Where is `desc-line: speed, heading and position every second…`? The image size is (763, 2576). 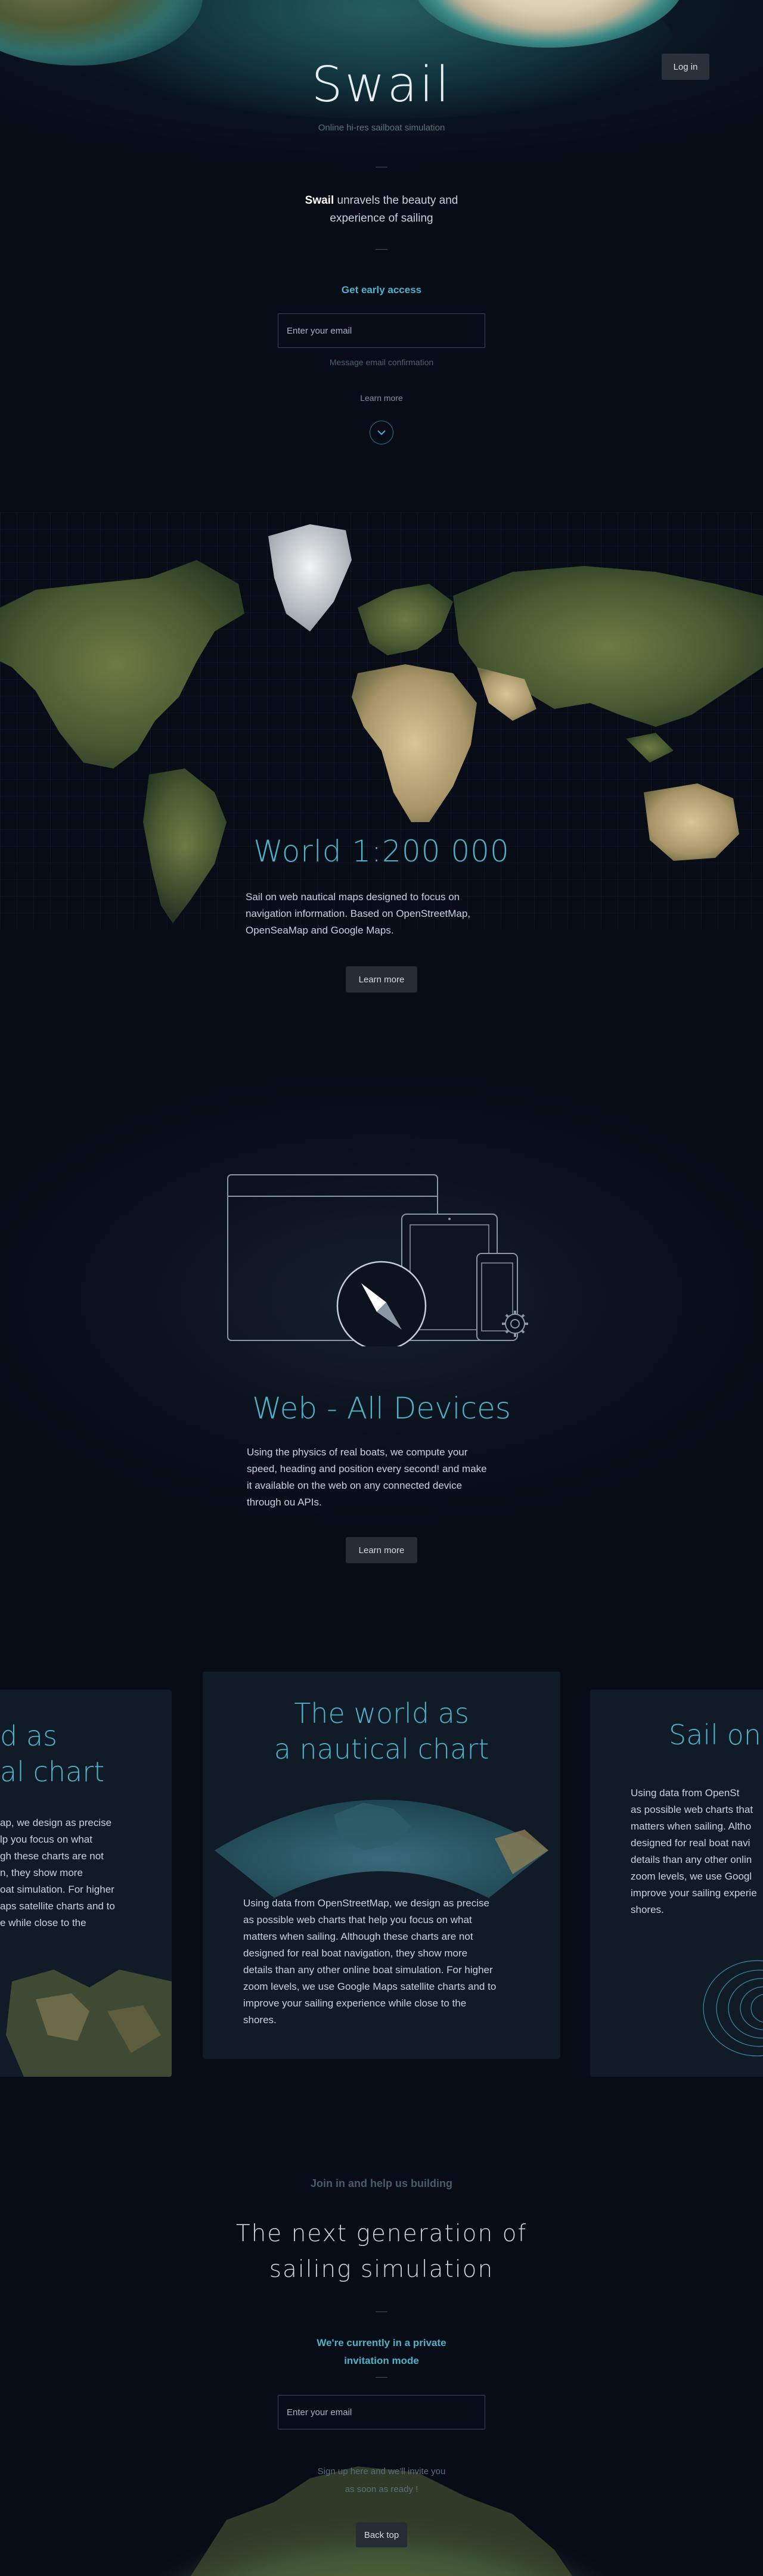
desc-line: speed, heading and position every second… is located at coordinates (367, 1468).